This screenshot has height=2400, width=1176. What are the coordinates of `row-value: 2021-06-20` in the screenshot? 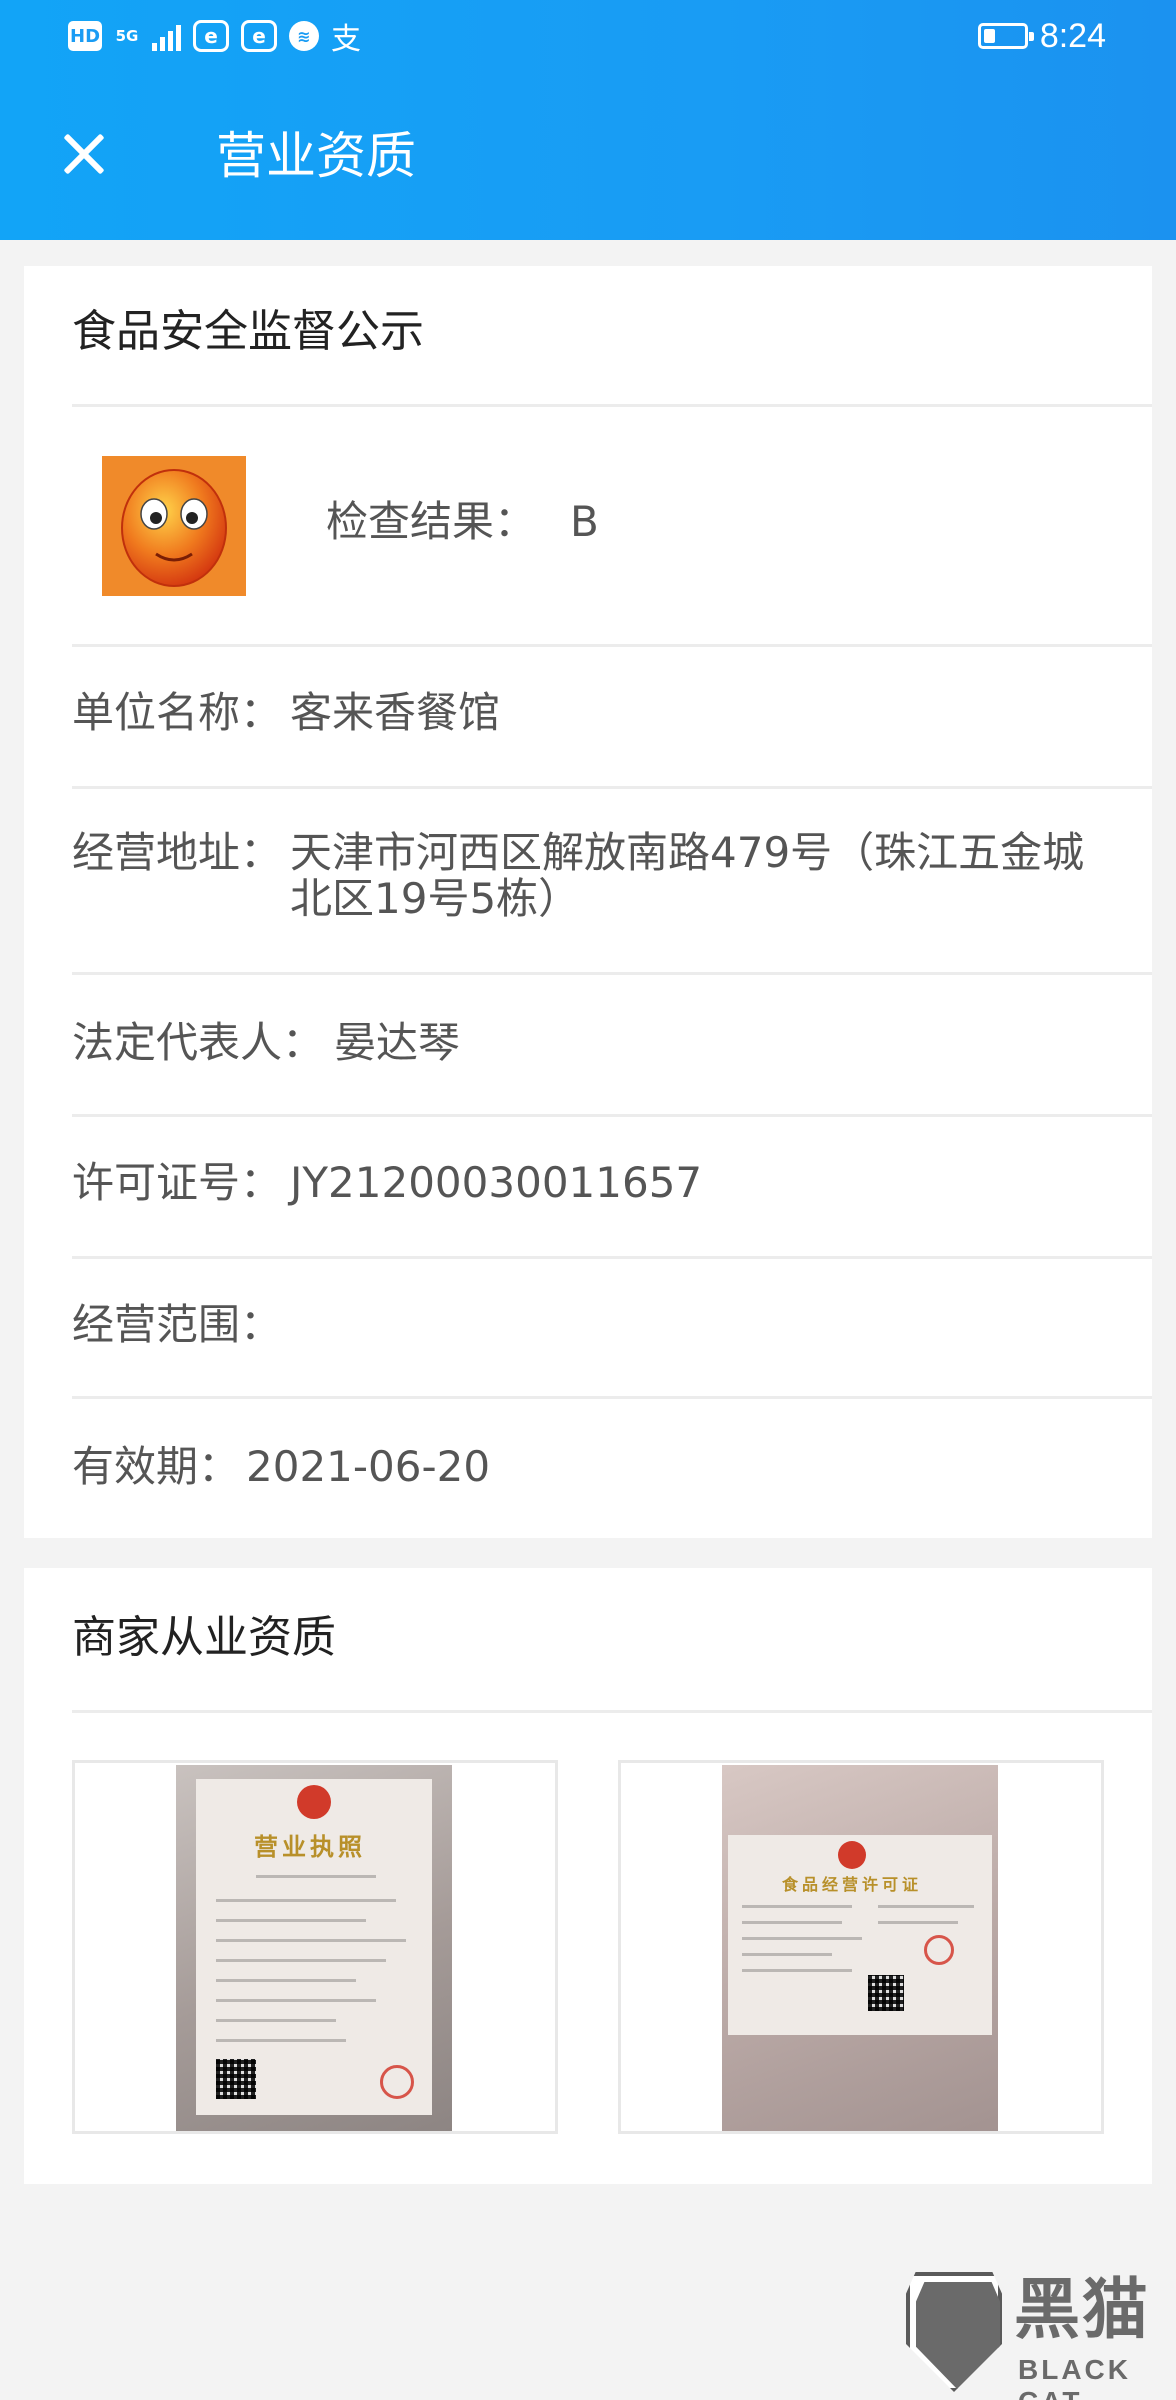 It's located at (368, 1466).